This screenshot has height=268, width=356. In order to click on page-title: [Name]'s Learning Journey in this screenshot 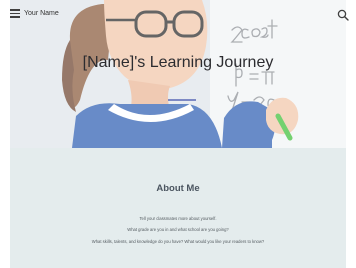, I will do `click(178, 62)`.